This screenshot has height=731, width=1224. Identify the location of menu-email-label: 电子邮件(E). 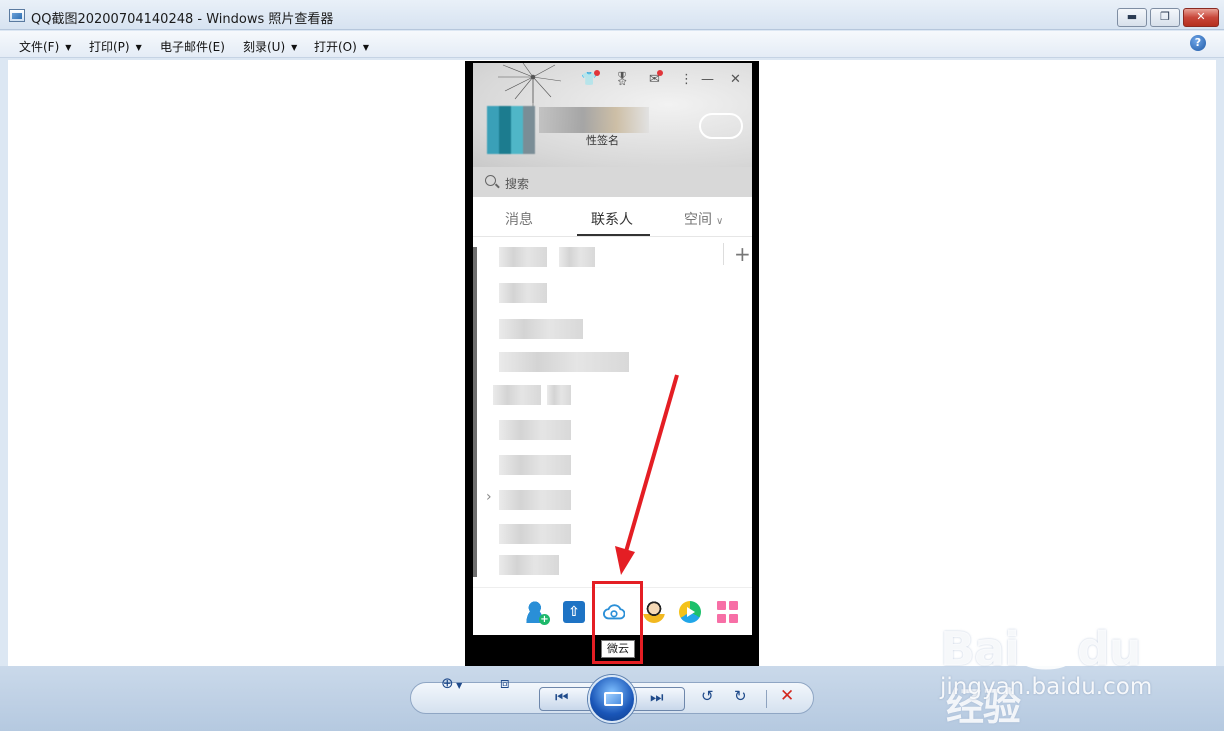
(192, 47).